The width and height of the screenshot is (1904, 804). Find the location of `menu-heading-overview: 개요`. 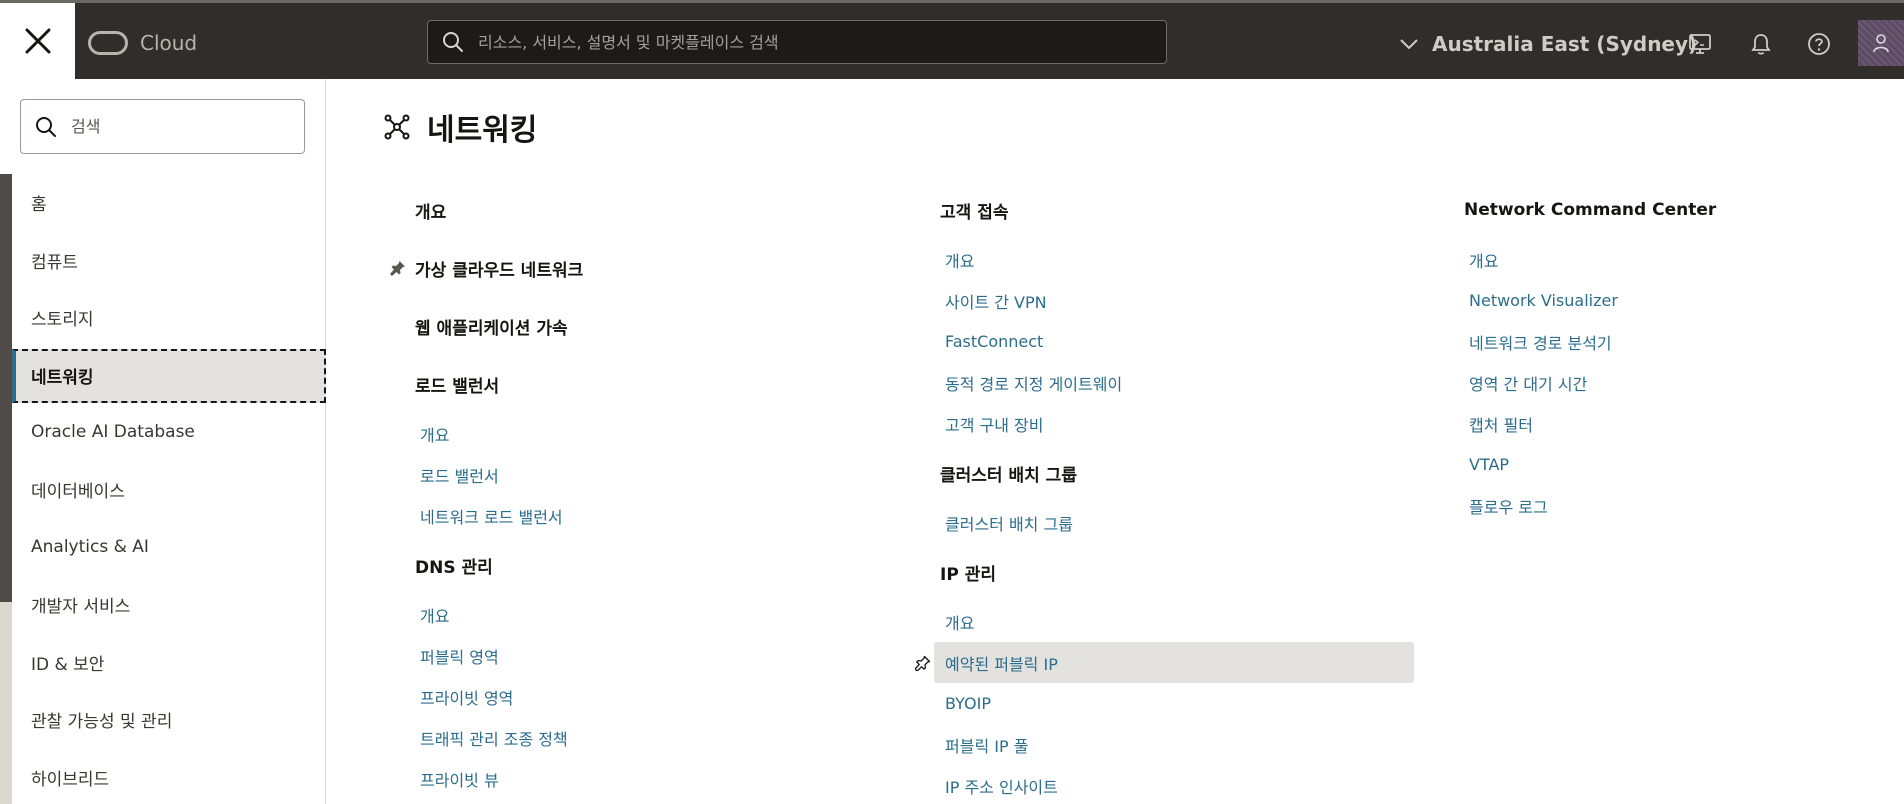

menu-heading-overview: 개요 is located at coordinates (655, 210).